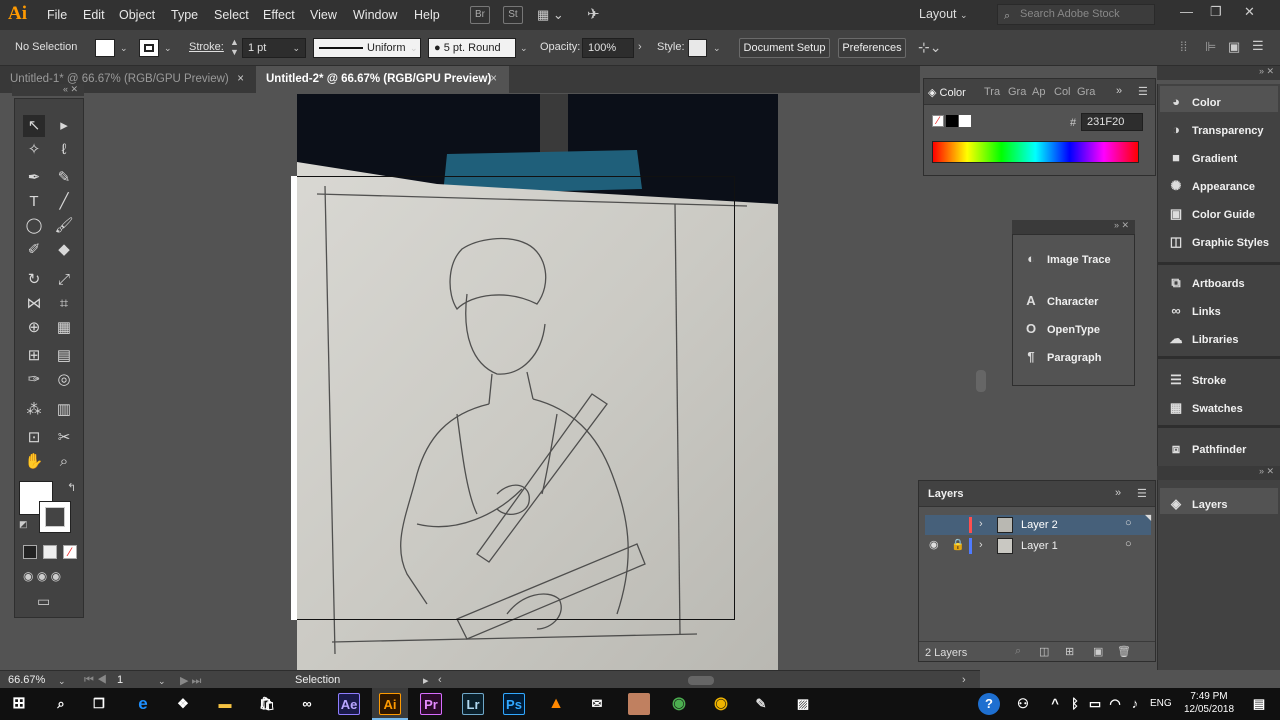 The width and height of the screenshot is (1280, 720). I want to click on scroll-left-icon: ‹, so click(440, 680).